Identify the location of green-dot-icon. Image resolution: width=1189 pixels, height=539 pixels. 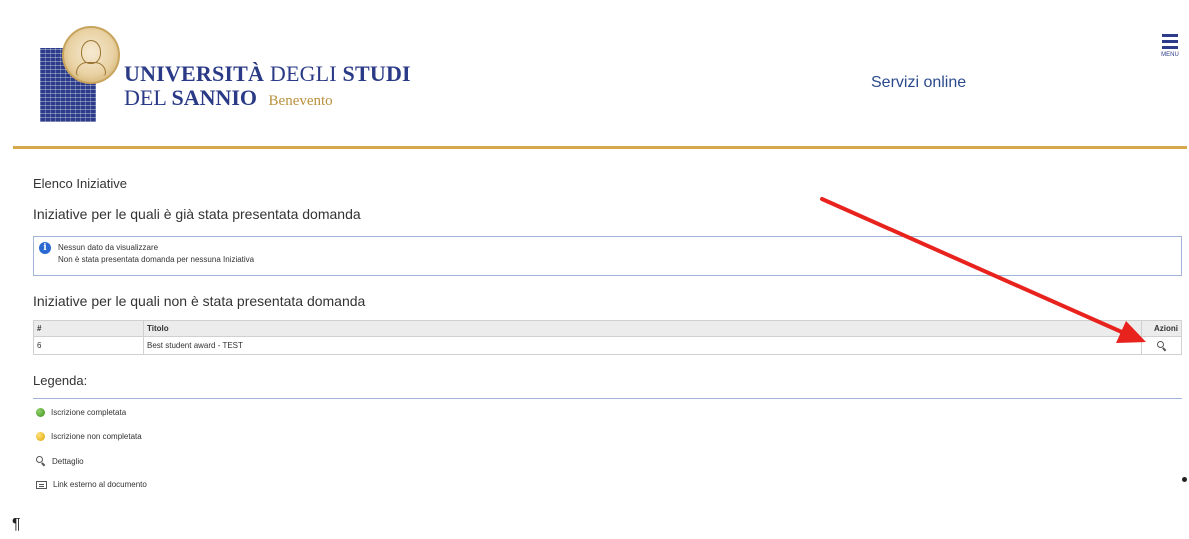
(40, 412).